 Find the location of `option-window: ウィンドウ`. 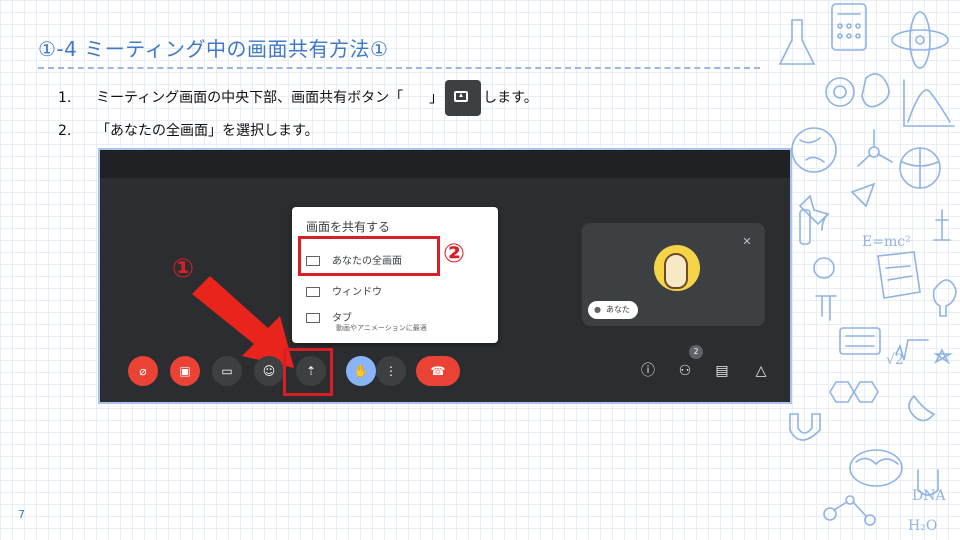

option-window: ウィンドウ is located at coordinates (344, 290).